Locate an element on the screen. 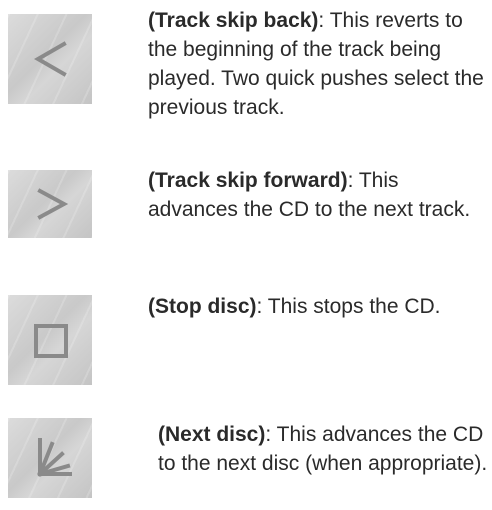 Image resolution: width=492 pixels, height=510 pixels. stop-disc-description: (Stop disc): This stops the CD. is located at coordinates (318, 306).